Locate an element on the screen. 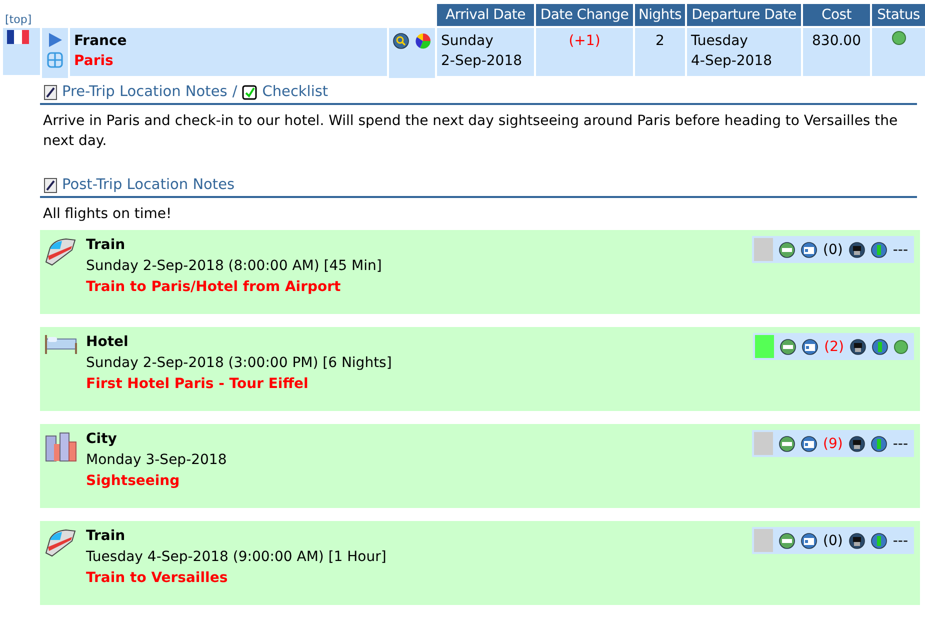  departure-date: 4-Sep-2018 is located at coordinates (732, 61).